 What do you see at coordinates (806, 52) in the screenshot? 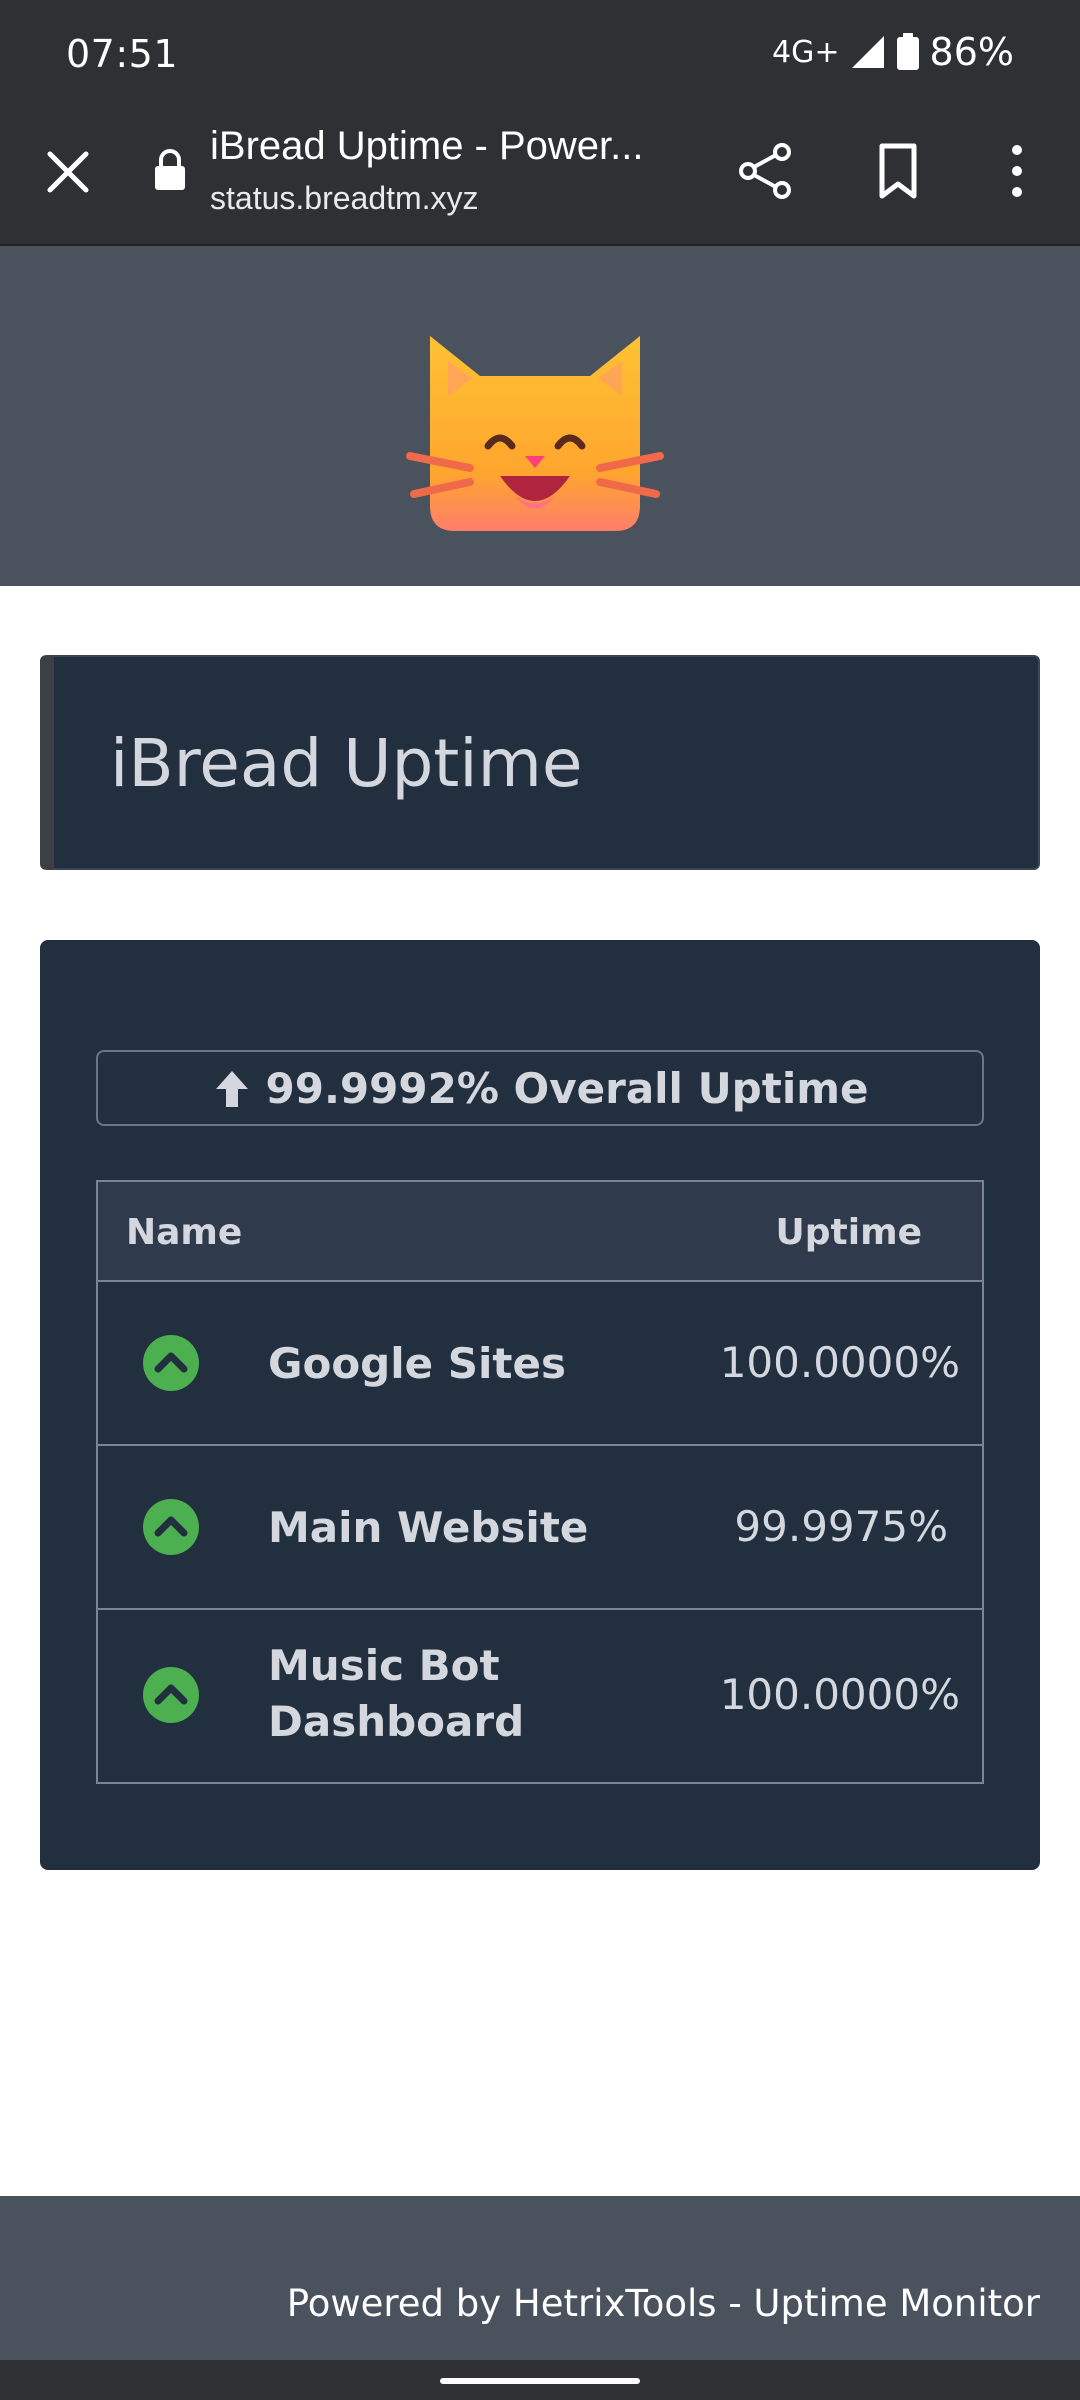
I see `network-type: 4G+` at bounding box center [806, 52].